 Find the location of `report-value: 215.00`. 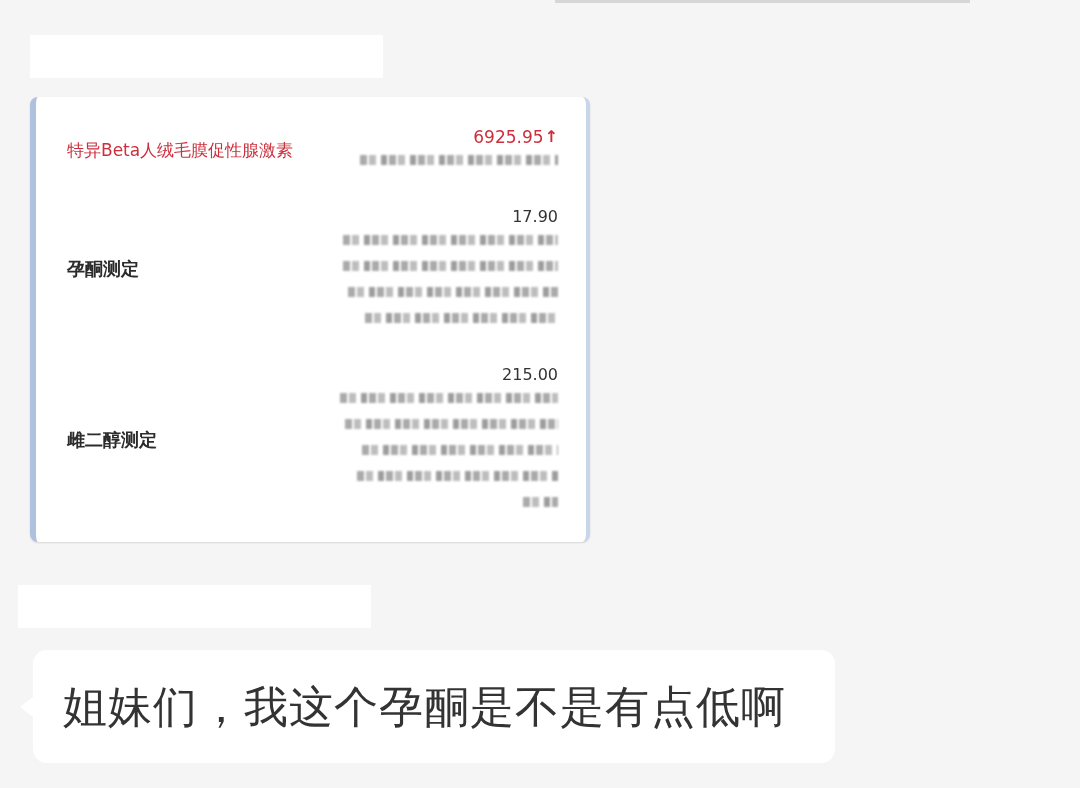

report-value: 215.00 is located at coordinates (530, 375).